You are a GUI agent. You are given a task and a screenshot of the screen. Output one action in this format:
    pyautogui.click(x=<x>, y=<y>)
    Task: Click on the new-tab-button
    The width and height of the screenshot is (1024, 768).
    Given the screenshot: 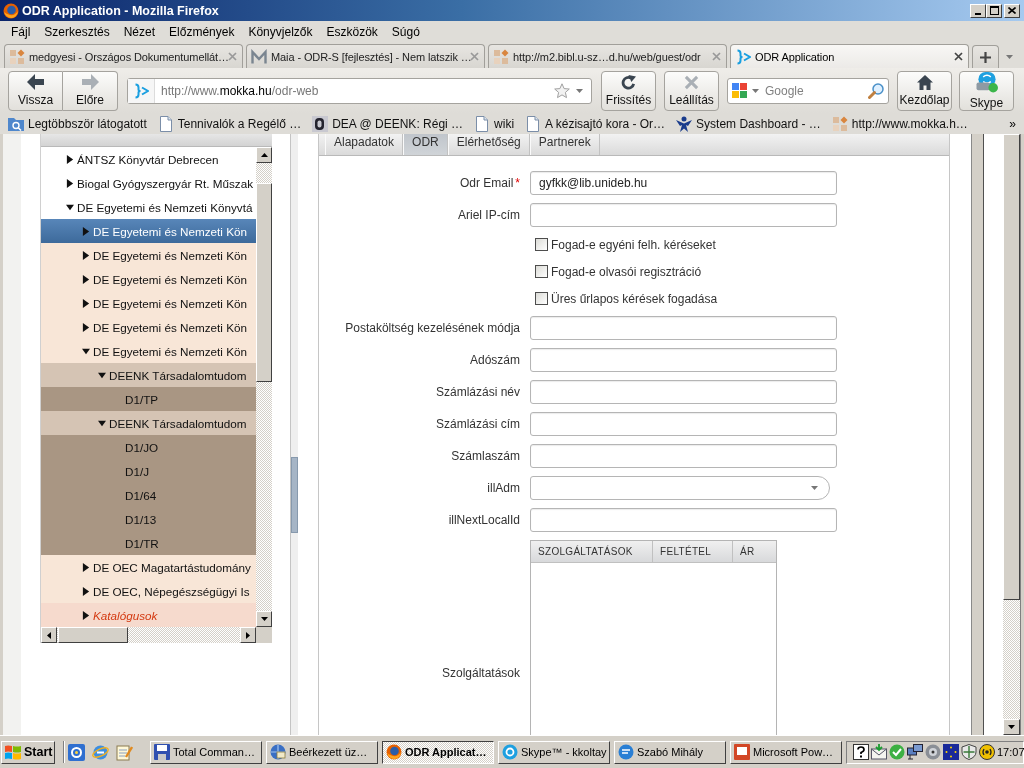 What is the action you would take?
    pyautogui.click(x=985, y=56)
    